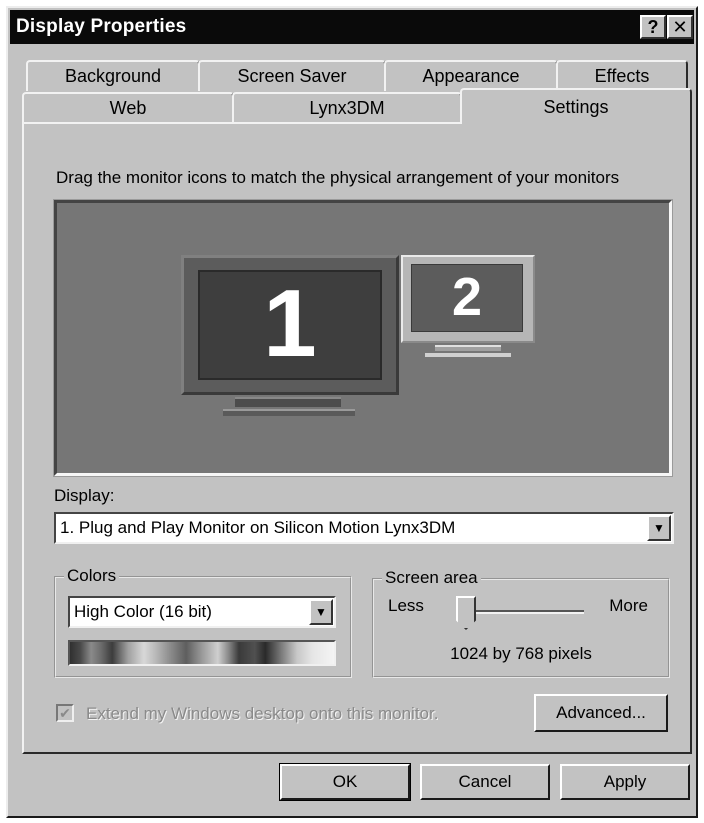 This screenshot has height=823, width=704. I want to click on ok-button-label: OK, so click(345, 781).